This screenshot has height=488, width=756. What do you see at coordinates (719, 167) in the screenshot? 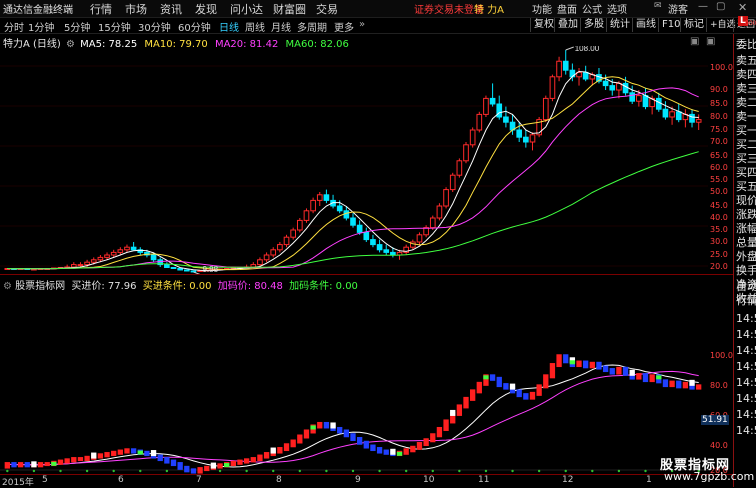
I see `price-tick: 60.0` at bounding box center [719, 167].